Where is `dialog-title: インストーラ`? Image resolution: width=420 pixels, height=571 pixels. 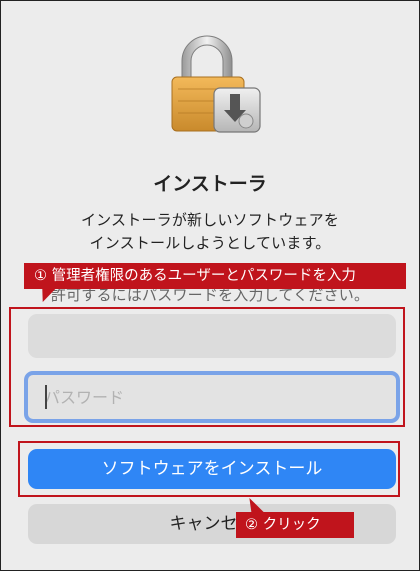
dialog-title: インストーラ is located at coordinates (210, 184).